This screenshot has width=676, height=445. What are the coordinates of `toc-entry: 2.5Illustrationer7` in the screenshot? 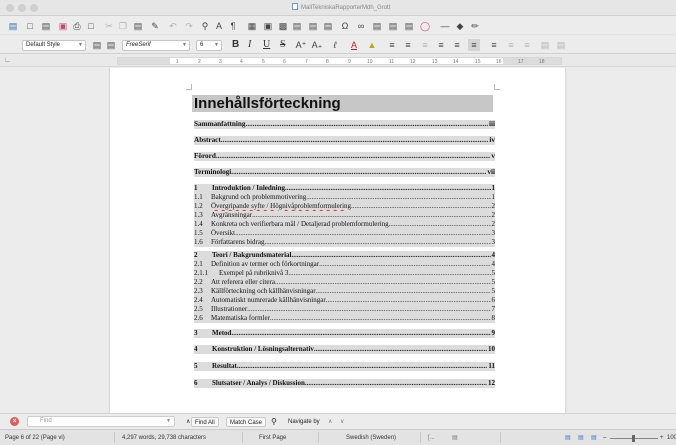 It's located at (344, 309).